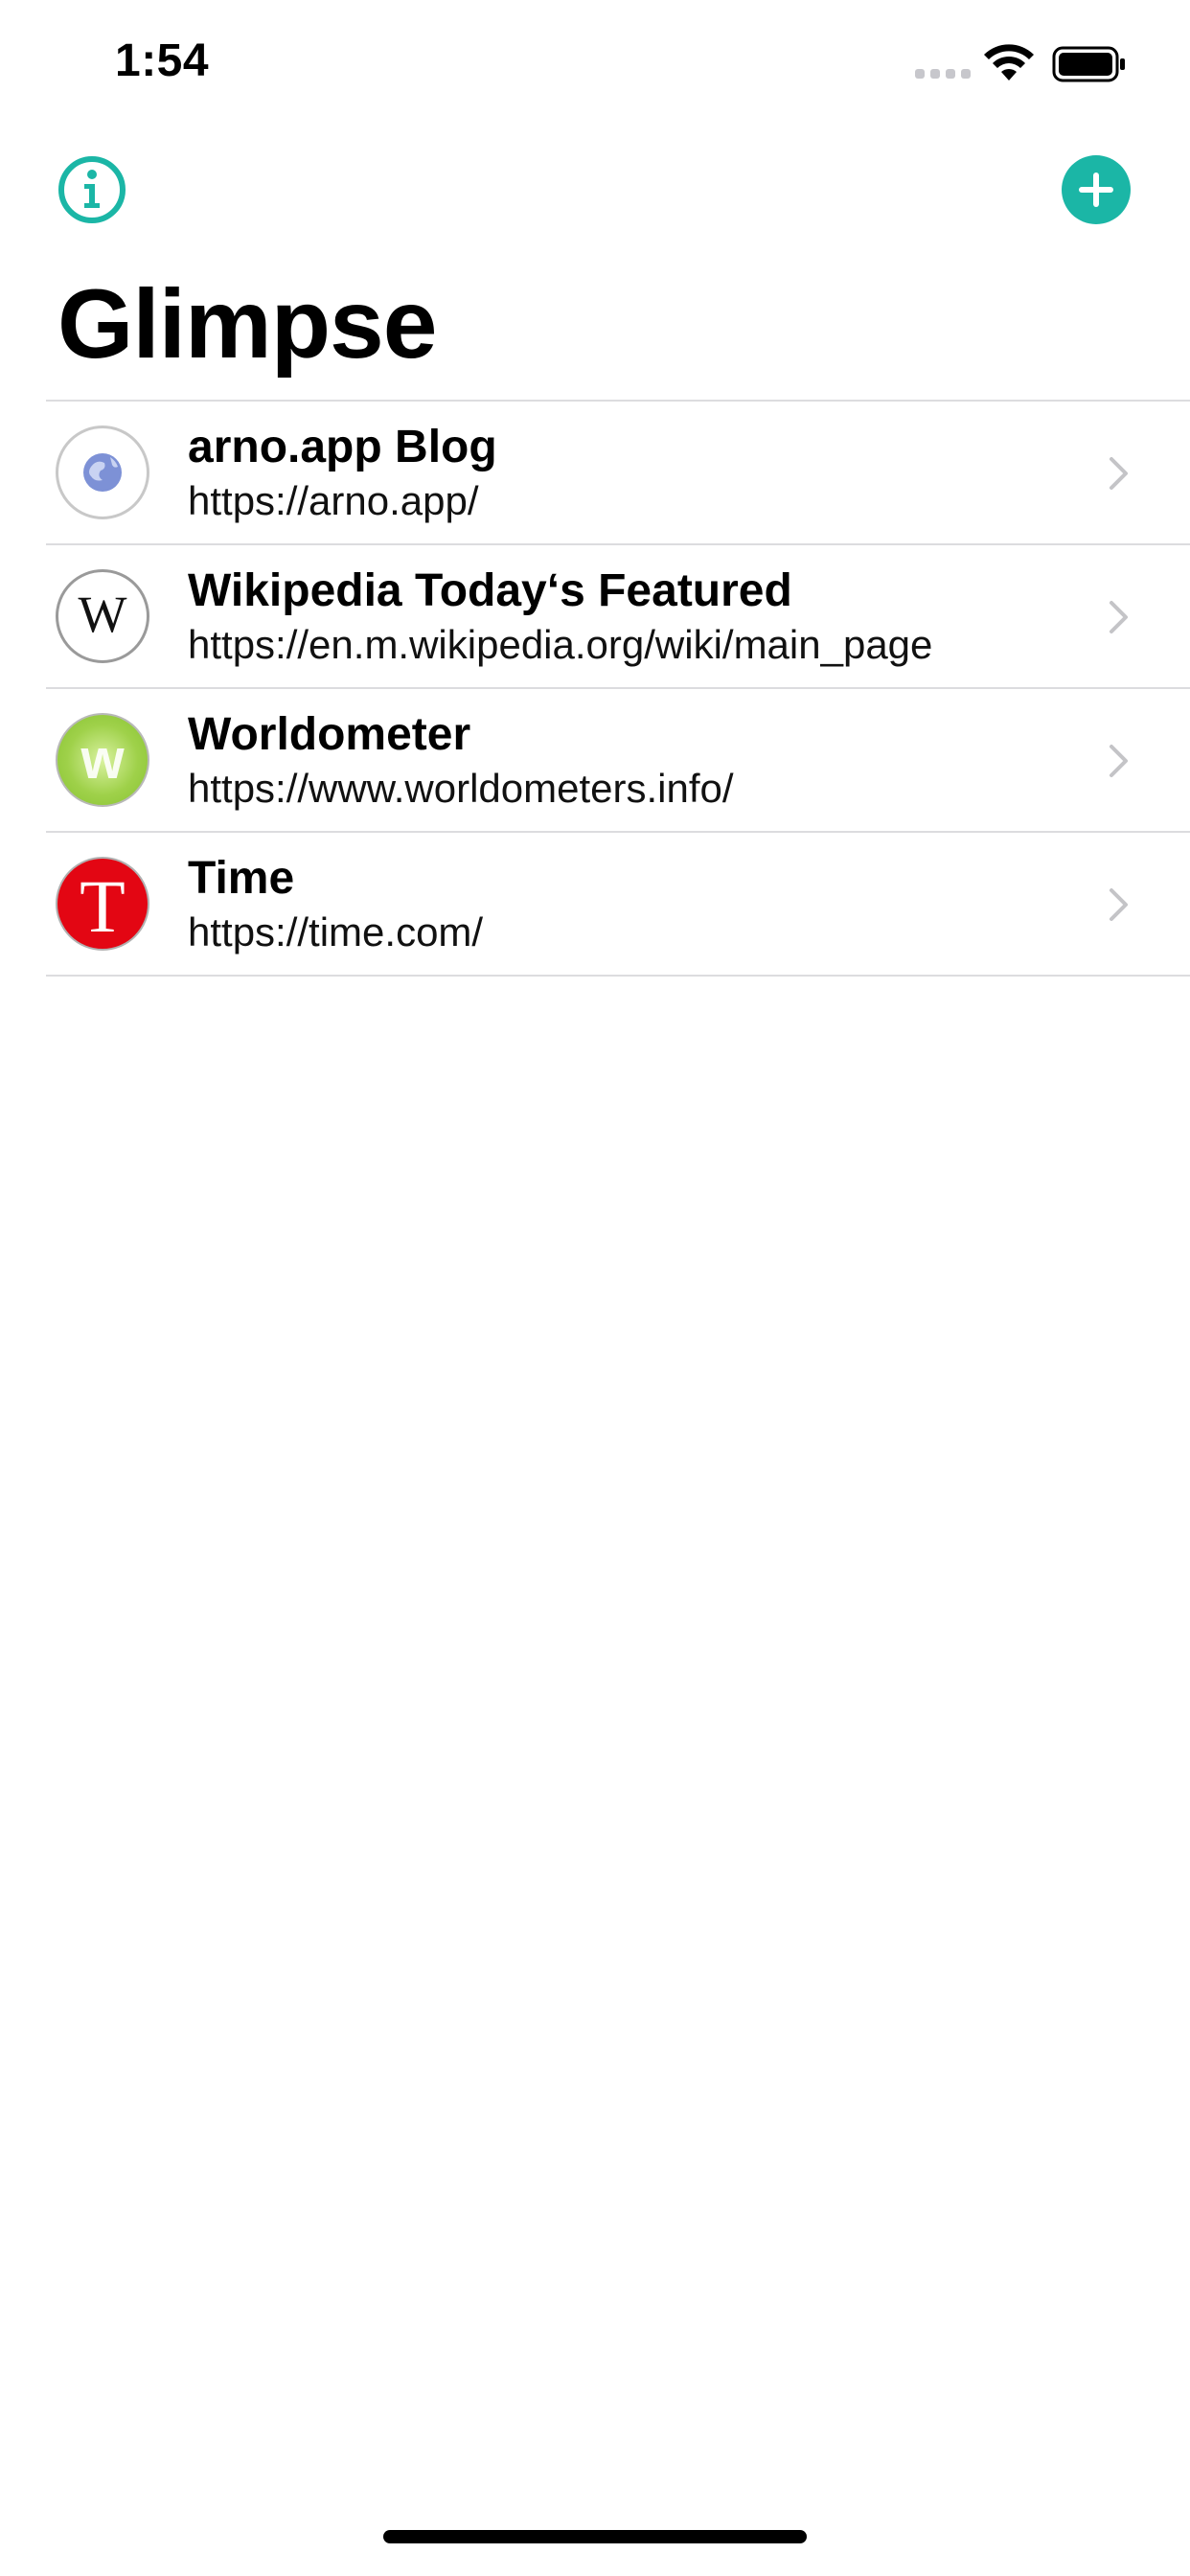 The width and height of the screenshot is (1190, 2576). I want to click on svg-text: w, so click(103, 759).